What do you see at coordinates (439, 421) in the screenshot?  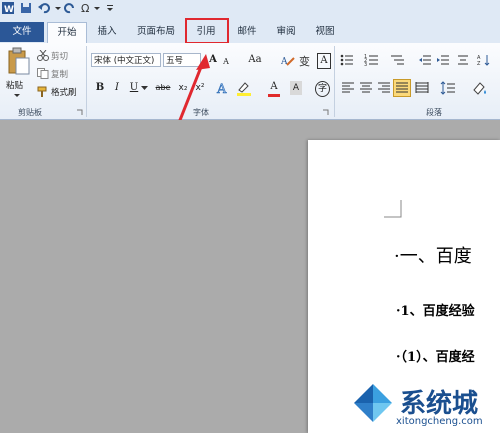 I see `watermark-url: xitongcheng.com` at bounding box center [439, 421].